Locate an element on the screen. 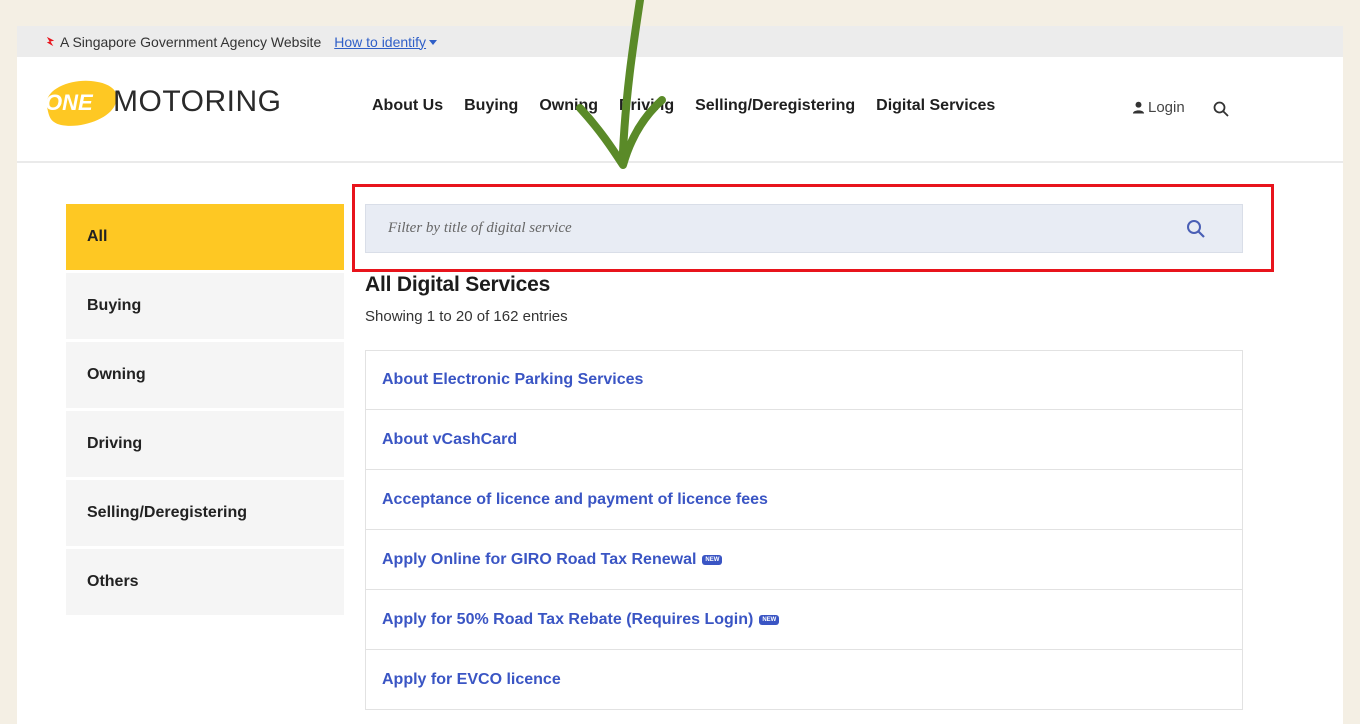 The image size is (1360, 724). sidebar-item-driving: Driving is located at coordinates (205, 444).